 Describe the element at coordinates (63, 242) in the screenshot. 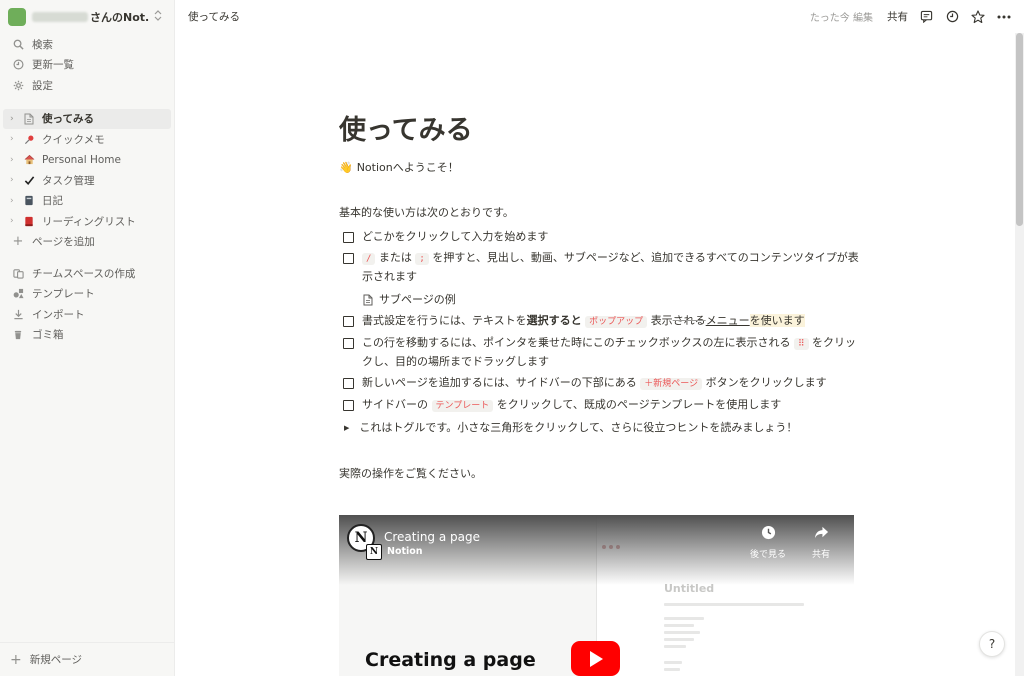

I see `add-page-label: ページを追加` at that location.